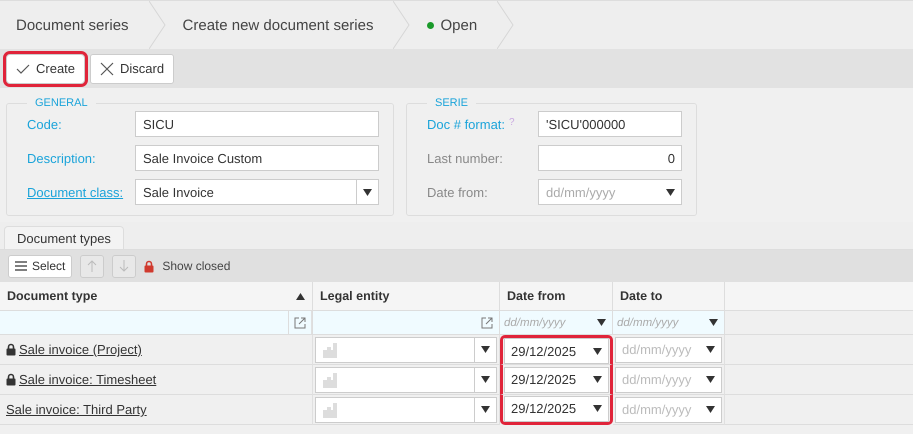 Image resolution: width=913 pixels, height=434 pixels. I want to click on document-type-link: Sale invoice: Third Party, so click(76, 409).